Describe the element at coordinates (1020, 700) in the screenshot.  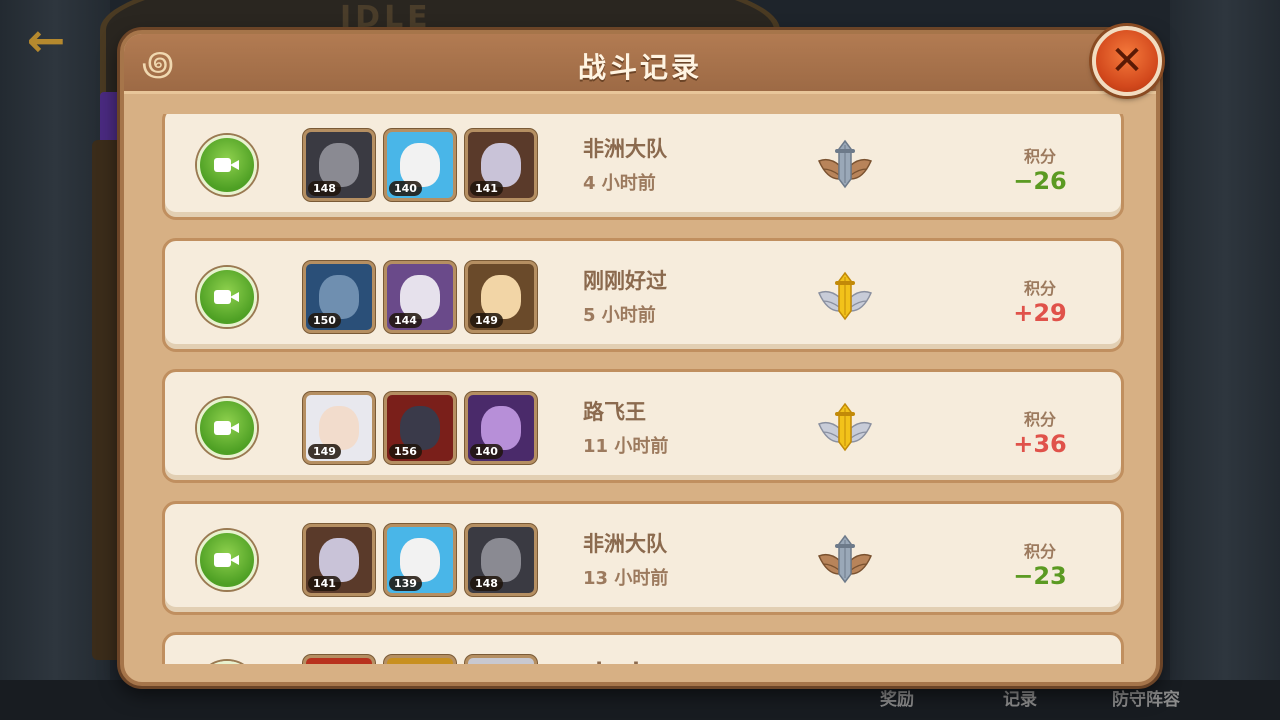
I see `bg-tab-records: 记录` at that location.